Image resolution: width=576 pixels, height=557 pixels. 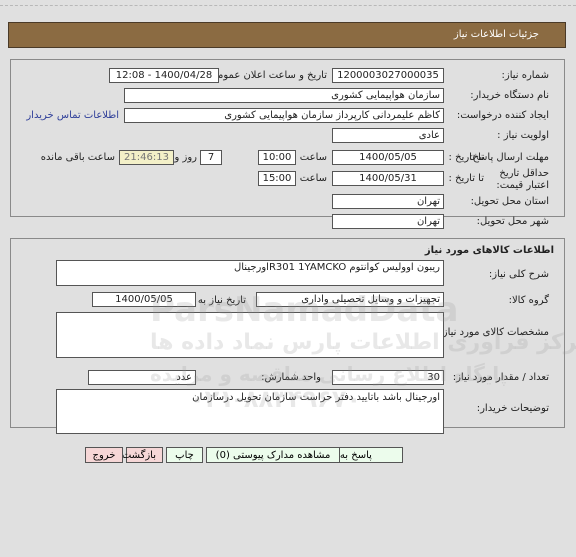 What do you see at coordinates (518, 274) in the screenshot?
I see `description-label: شرح کلی نیاز:` at bounding box center [518, 274].